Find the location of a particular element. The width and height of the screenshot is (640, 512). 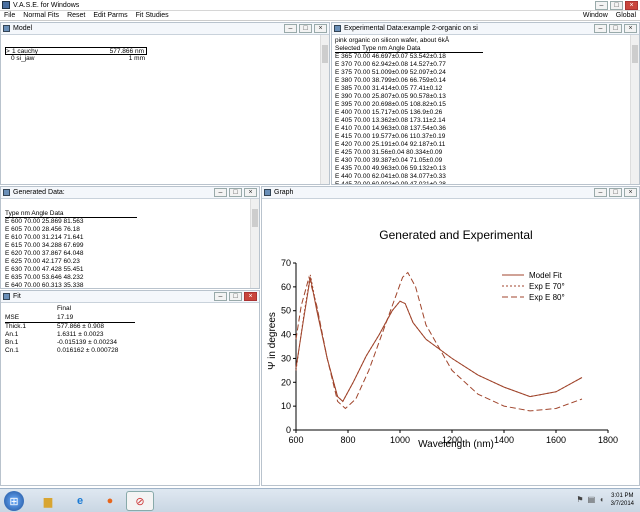

fit-final-header: Final is located at coordinates (64, 308).